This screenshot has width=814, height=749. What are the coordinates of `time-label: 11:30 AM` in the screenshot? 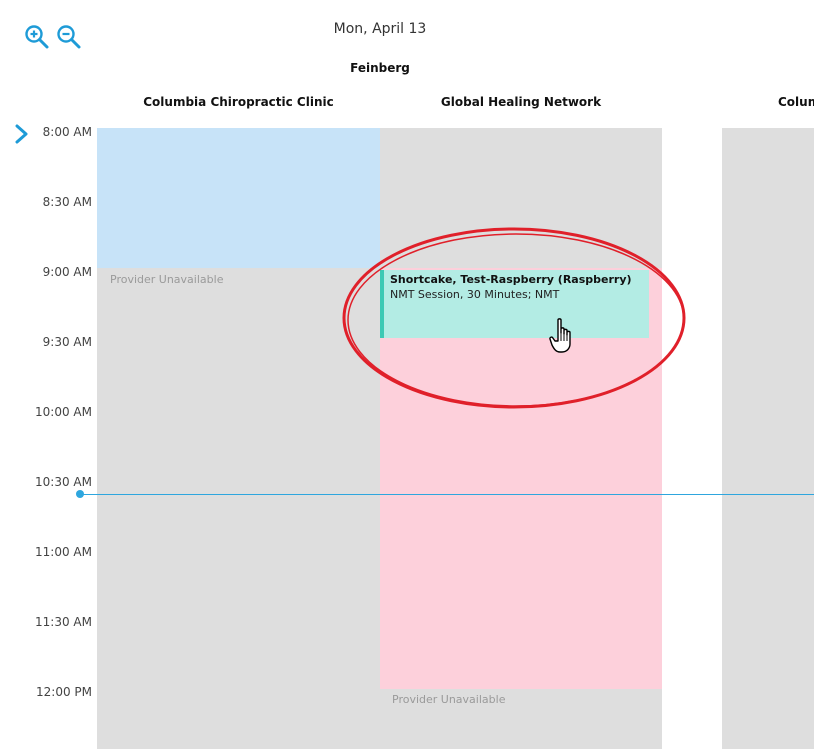 It's located at (63, 622).